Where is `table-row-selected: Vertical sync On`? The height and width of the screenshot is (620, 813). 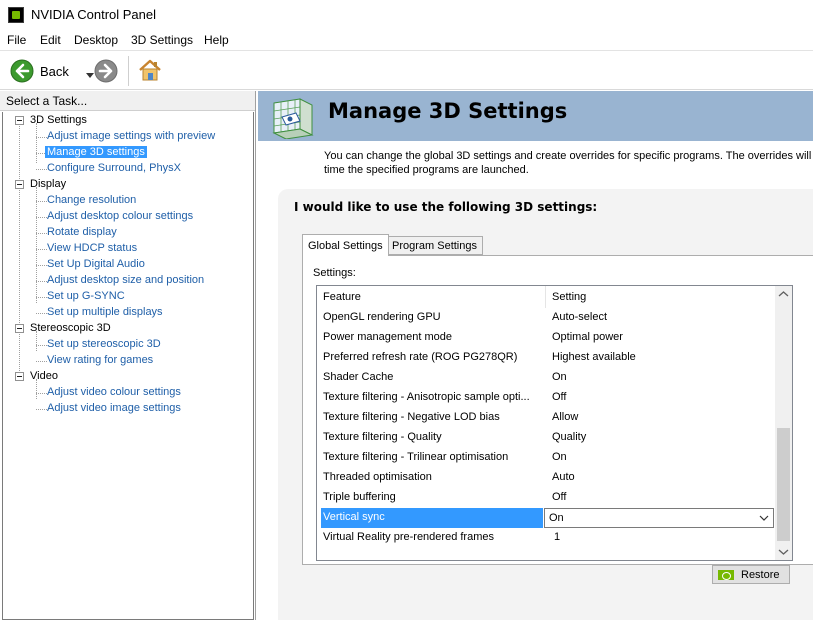
table-row-selected: Vertical sync On is located at coordinates (546, 518).